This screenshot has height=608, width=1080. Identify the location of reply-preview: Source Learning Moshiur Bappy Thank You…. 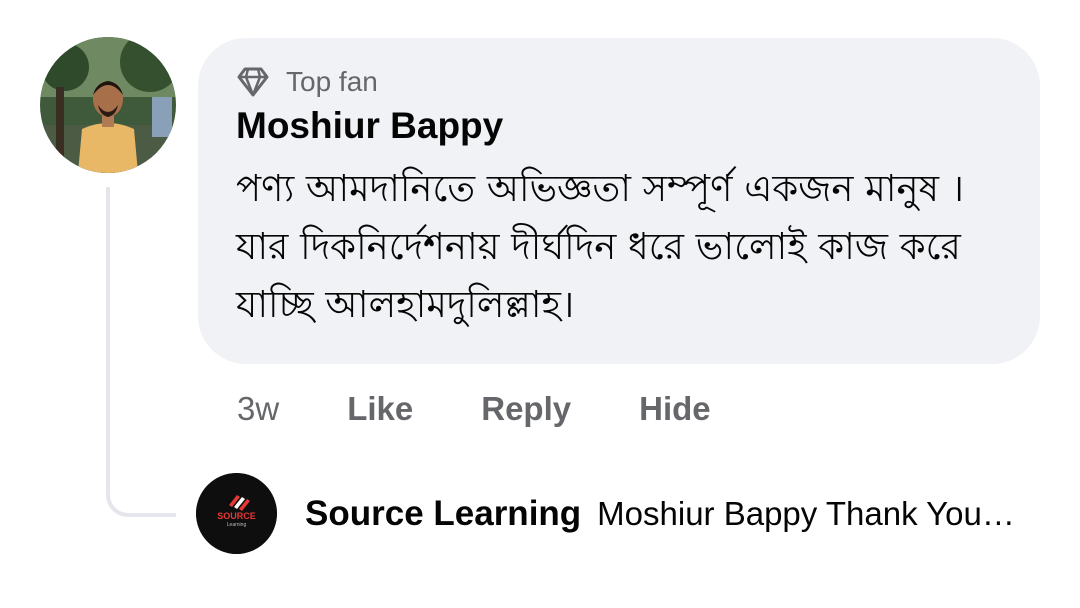
(675, 514).